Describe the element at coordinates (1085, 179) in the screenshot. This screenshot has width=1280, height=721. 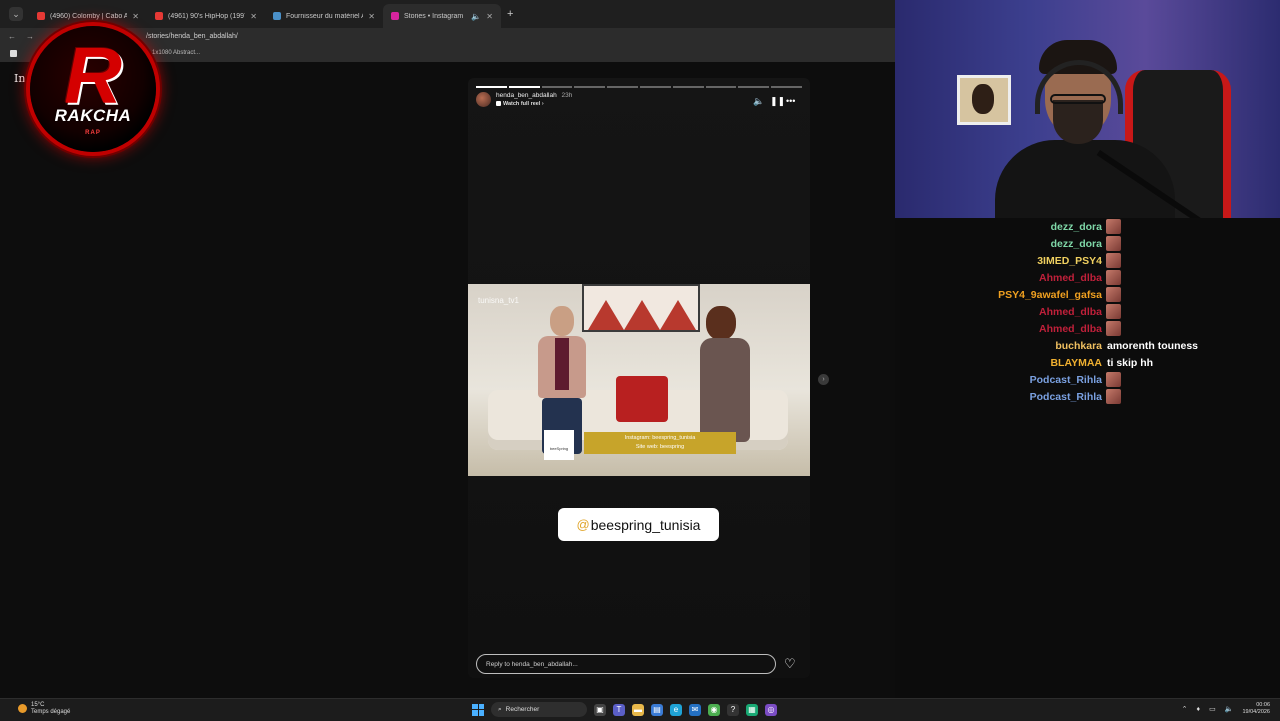
I see `streamer-torso` at that location.